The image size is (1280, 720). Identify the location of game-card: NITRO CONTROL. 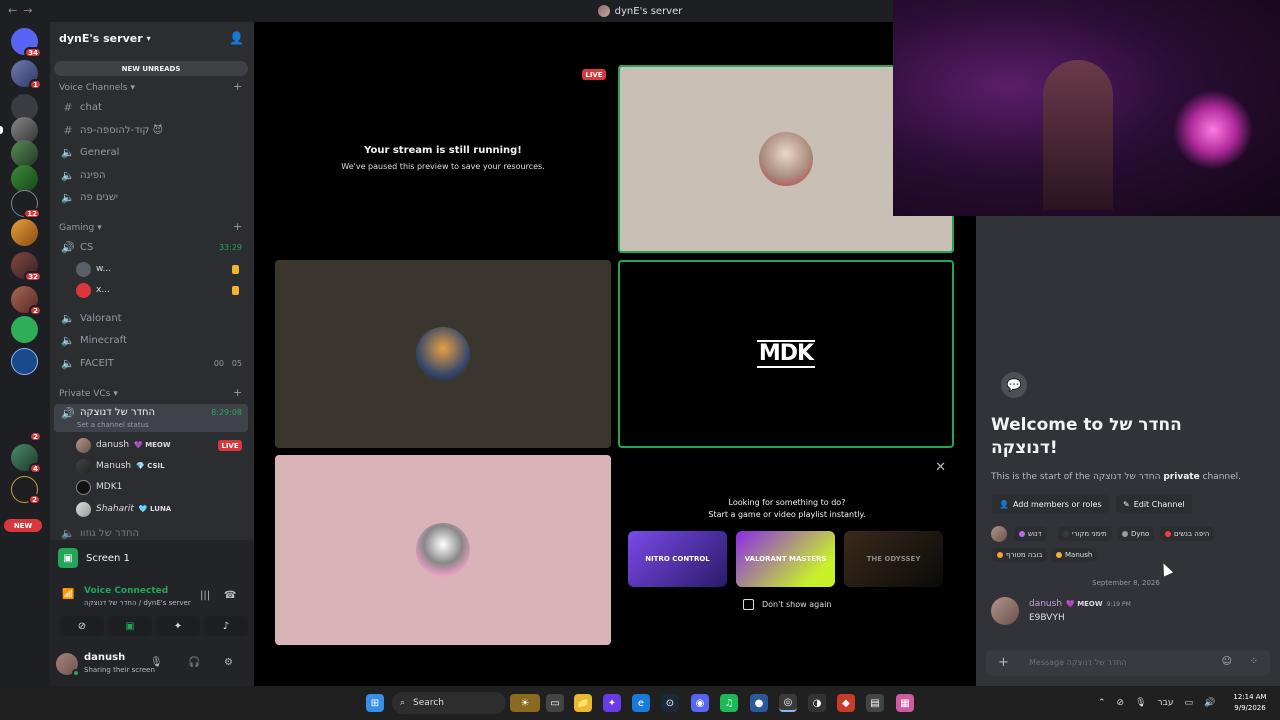
(677, 559).